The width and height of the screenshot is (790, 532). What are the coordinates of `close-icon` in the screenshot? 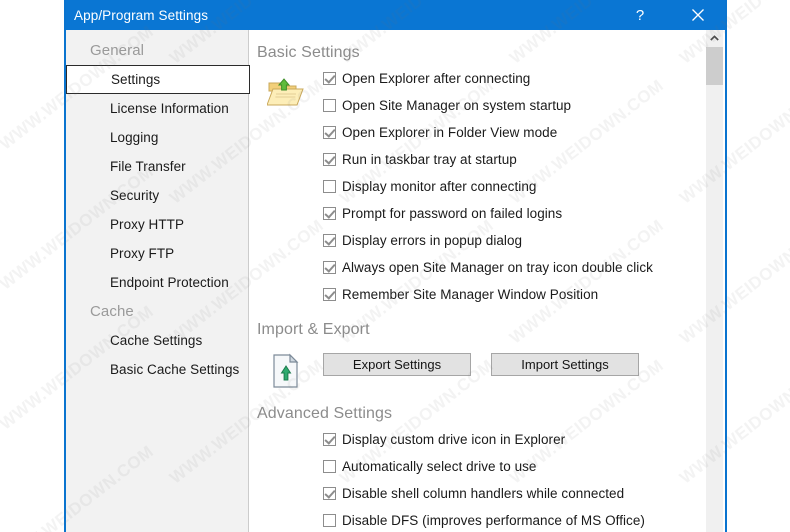 It's located at (698, 15).